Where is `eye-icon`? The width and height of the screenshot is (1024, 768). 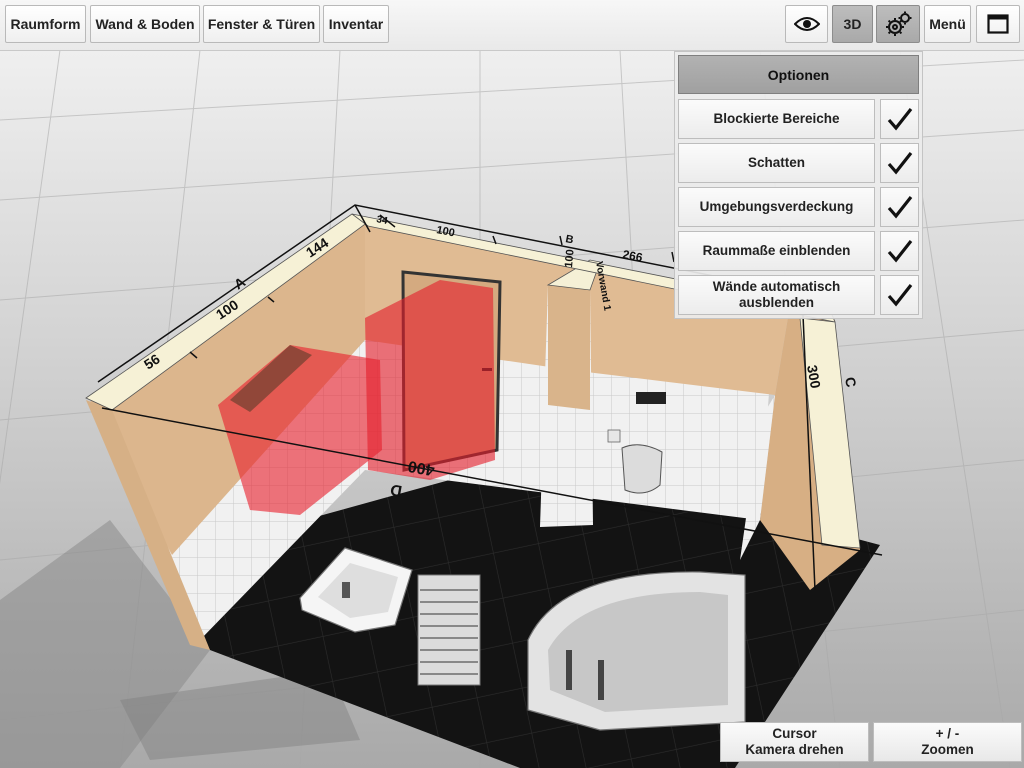
eye-icon is located at coordinates (806, 24).